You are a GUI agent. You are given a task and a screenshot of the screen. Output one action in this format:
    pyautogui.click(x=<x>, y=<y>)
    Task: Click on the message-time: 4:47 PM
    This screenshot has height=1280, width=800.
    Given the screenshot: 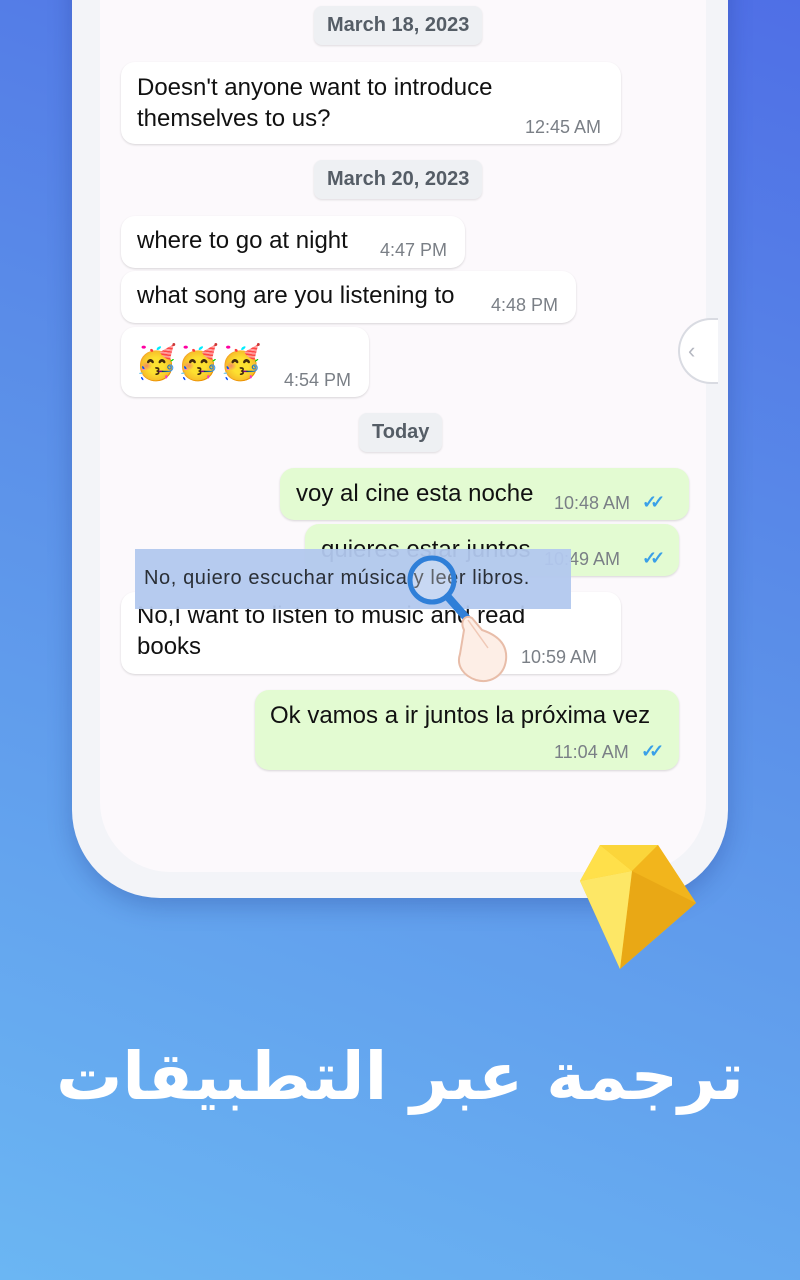 What is the action you would take?
    pyautogui.click(x=414, y=250)
    